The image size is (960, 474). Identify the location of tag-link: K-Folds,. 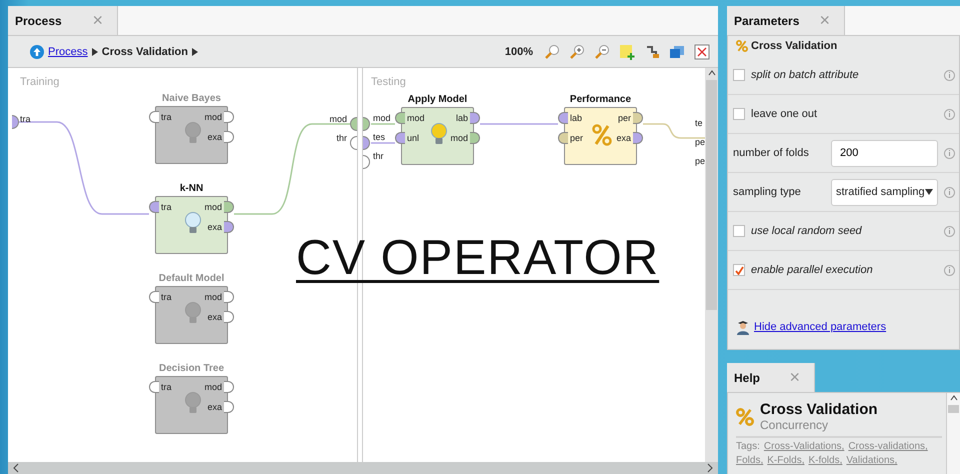
(785, 461).